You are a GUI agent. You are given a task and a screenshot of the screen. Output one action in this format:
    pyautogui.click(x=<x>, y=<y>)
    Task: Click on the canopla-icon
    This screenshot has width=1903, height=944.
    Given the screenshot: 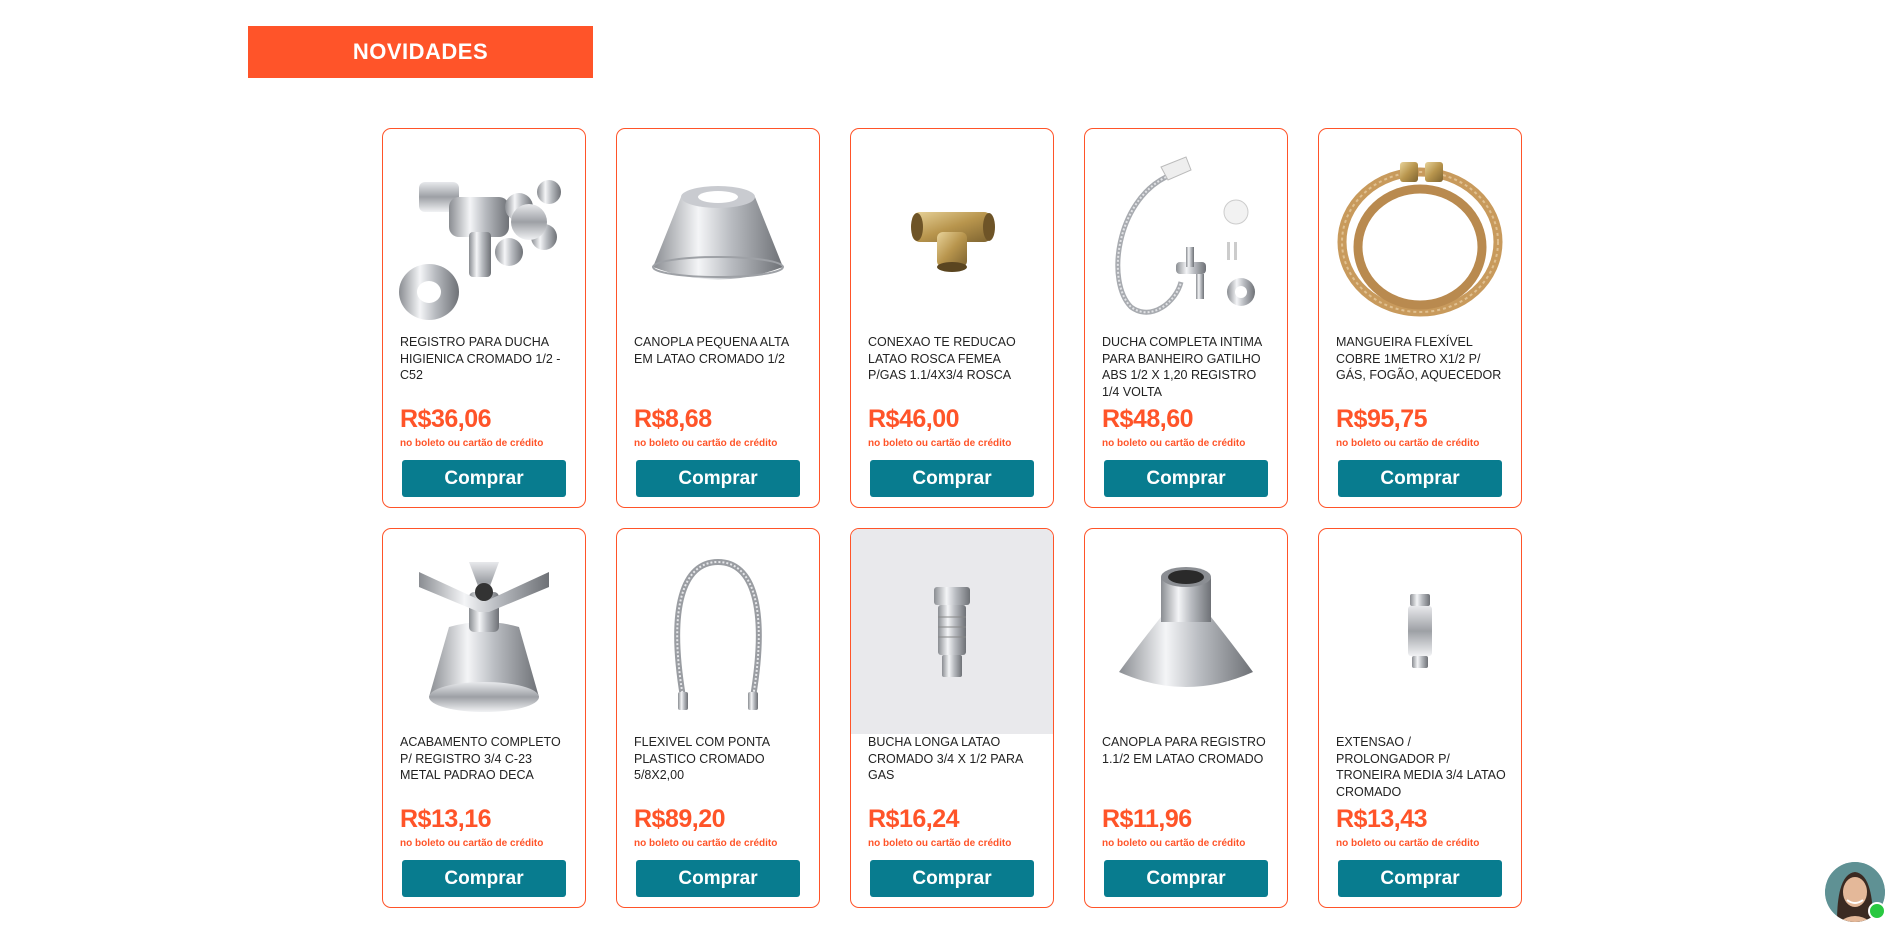 What is the action you would take?
    pyautogui.click(x=718, y=232)
    